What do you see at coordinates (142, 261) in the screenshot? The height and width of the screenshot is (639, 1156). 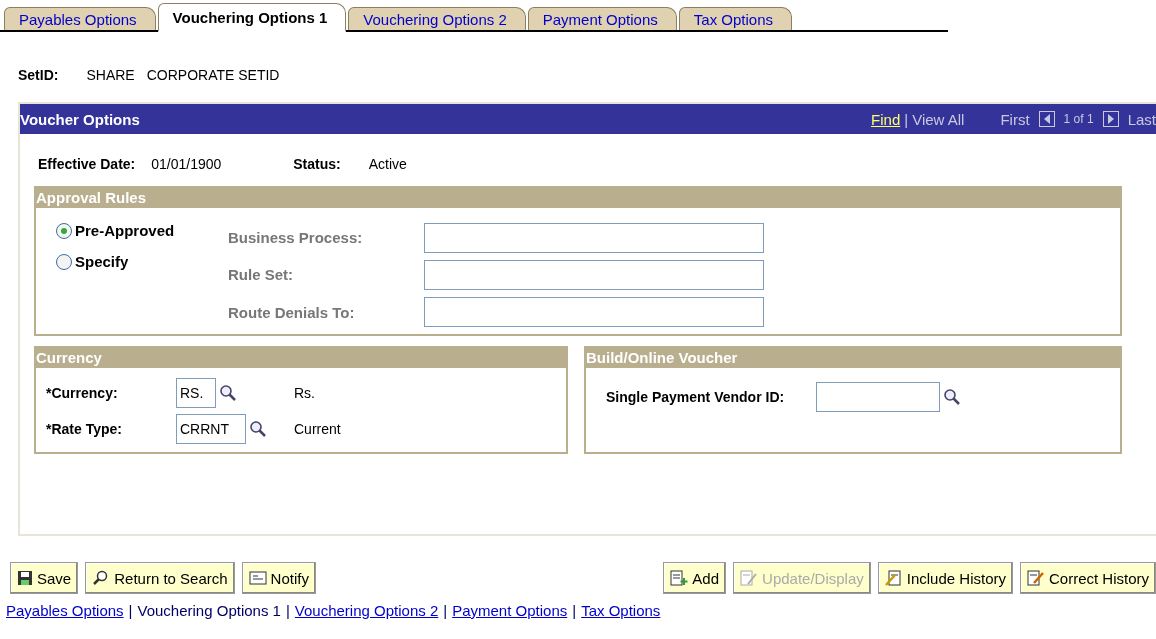 I see `radio-option: Specify` at bounding box center [142, 261].